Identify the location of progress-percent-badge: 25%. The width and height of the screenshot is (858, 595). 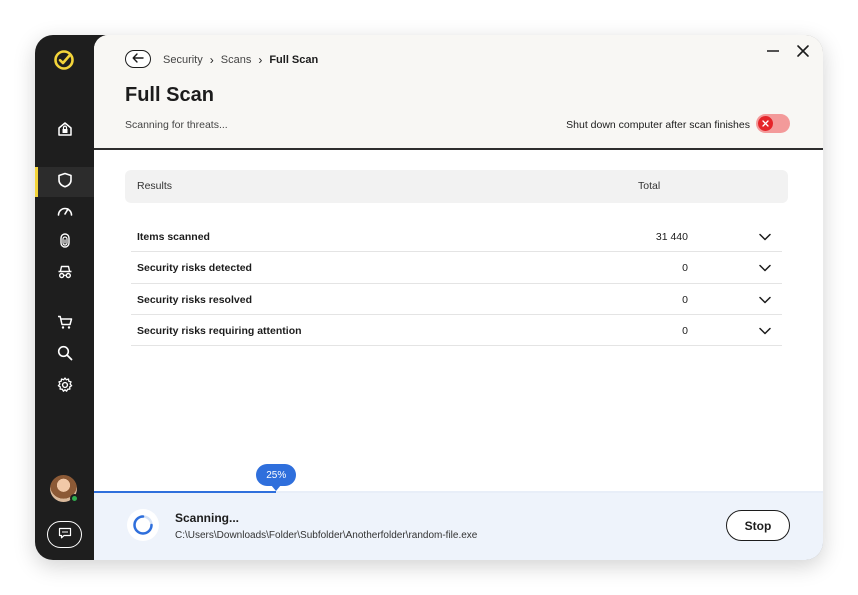
(276, 477).